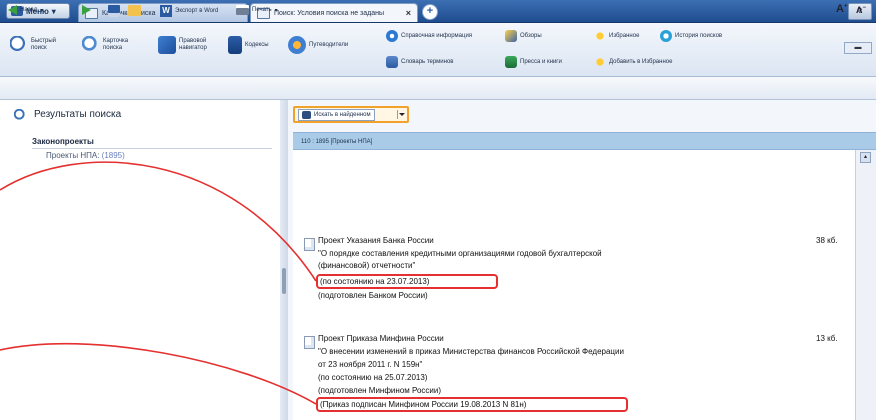  I want to click on section-item-label: Проекты НПА:, so click(73, 155).